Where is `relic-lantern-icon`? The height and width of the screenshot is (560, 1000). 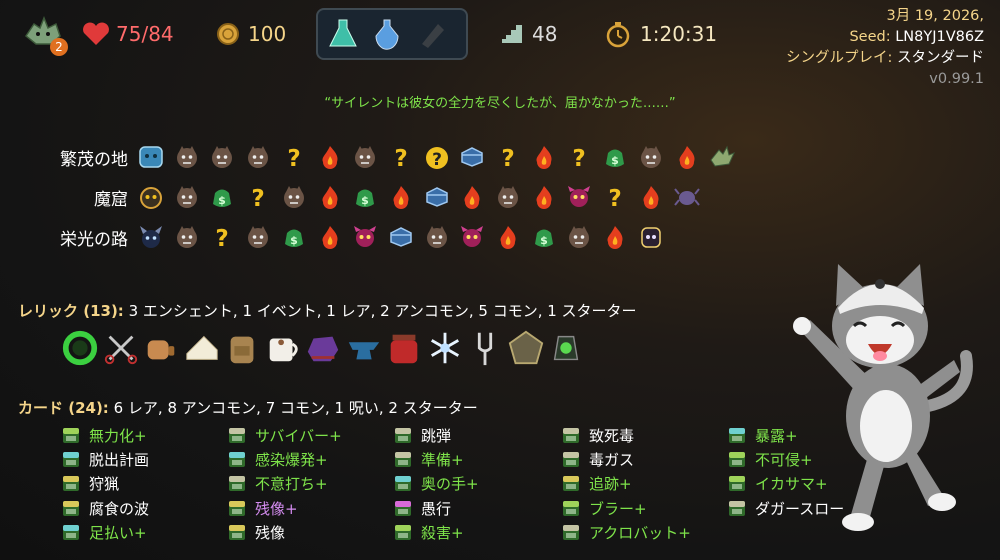 relic-lantern-icon is located at coordinates (566, 348).